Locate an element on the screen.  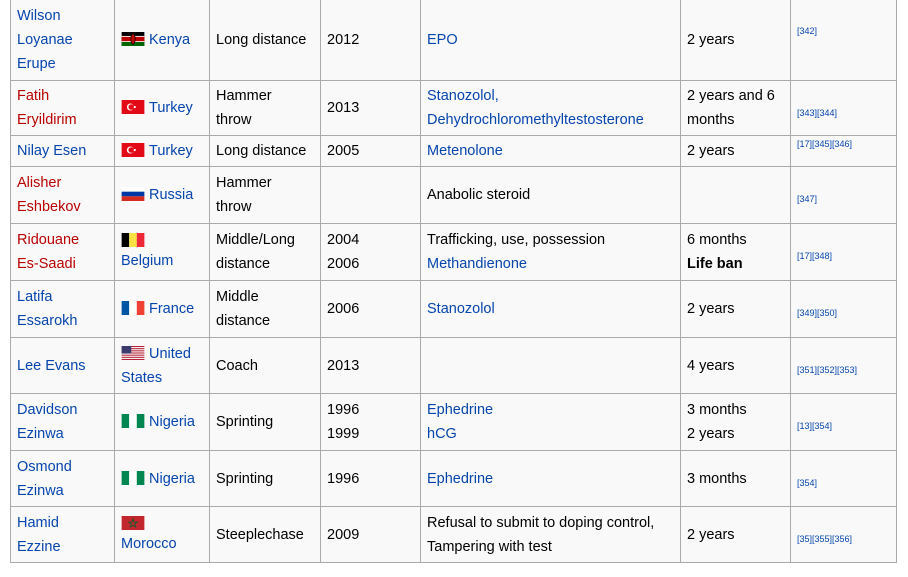
reference-cell: [351][352][353] is located at coordinates (843, 365).